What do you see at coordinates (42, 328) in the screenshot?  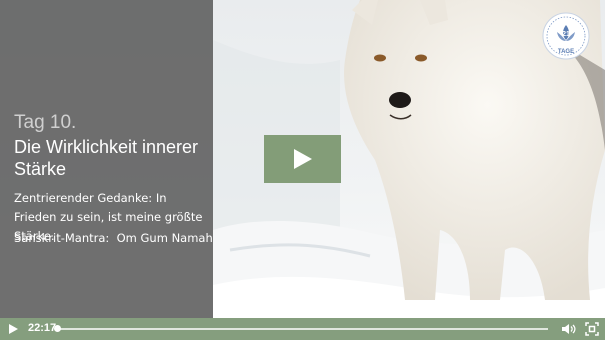 I see `current-time: 22:17` at bounding box center [42, 328].